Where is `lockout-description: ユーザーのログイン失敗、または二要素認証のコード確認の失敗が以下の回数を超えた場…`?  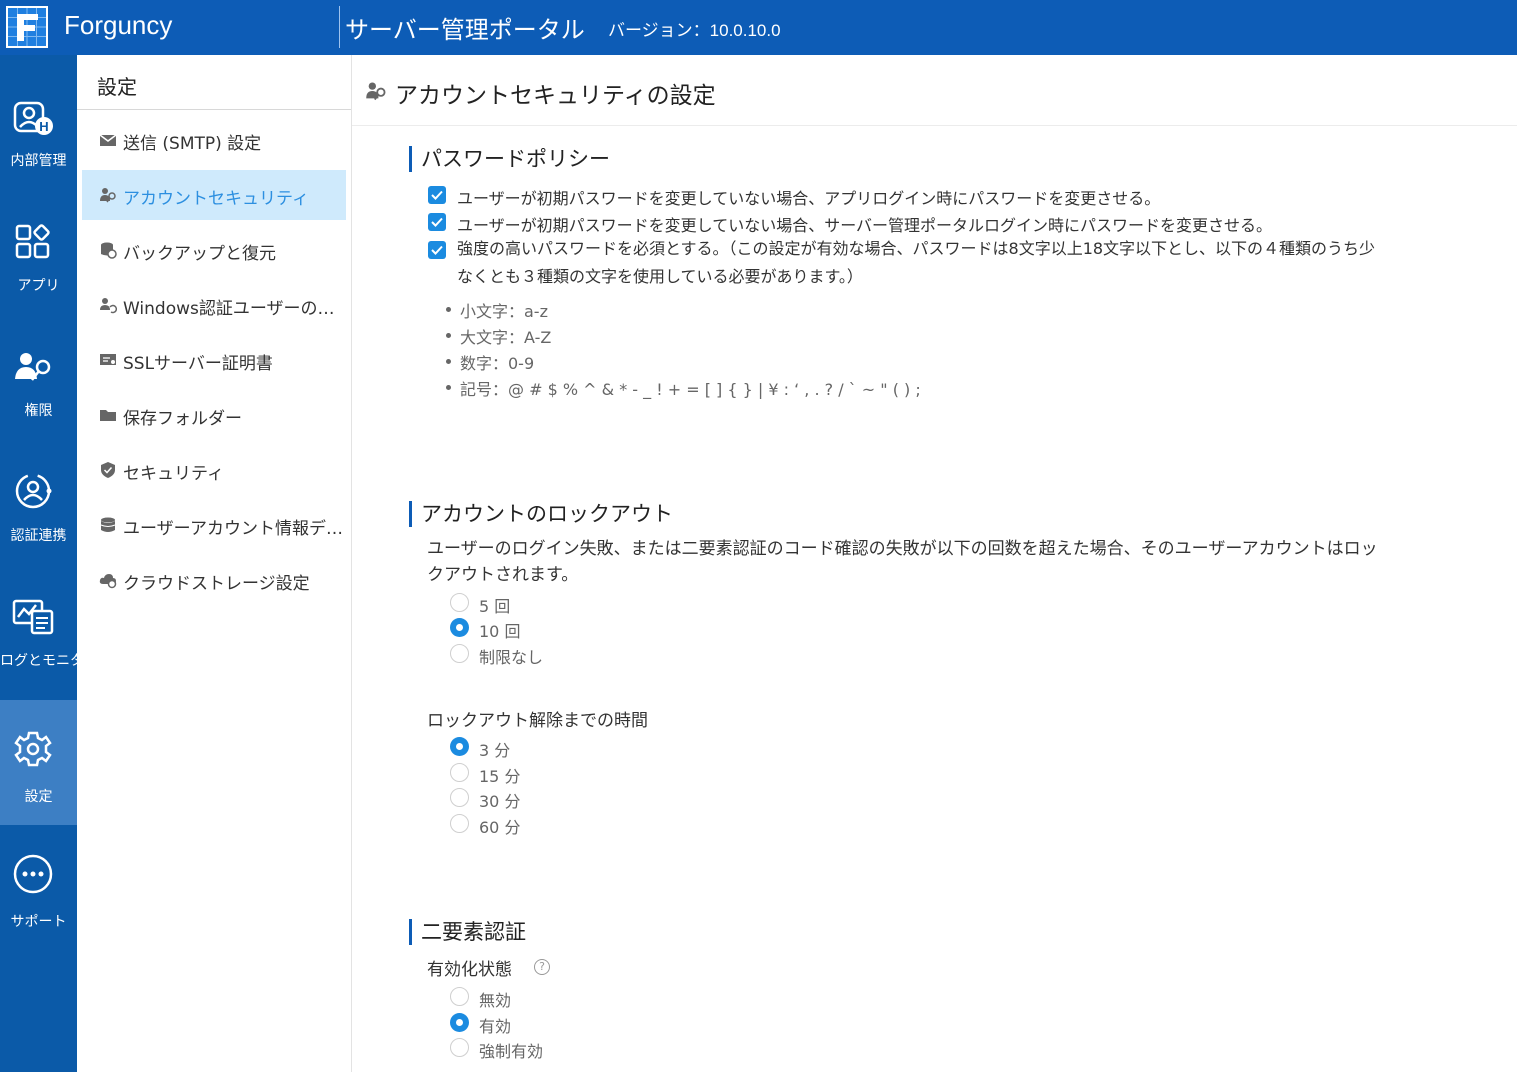
lockout-description: ユーザーのログイン失敗、または二要素認証のコード確認の失敗が以下の回数を超えた場… is located at coordinates (902, 562).